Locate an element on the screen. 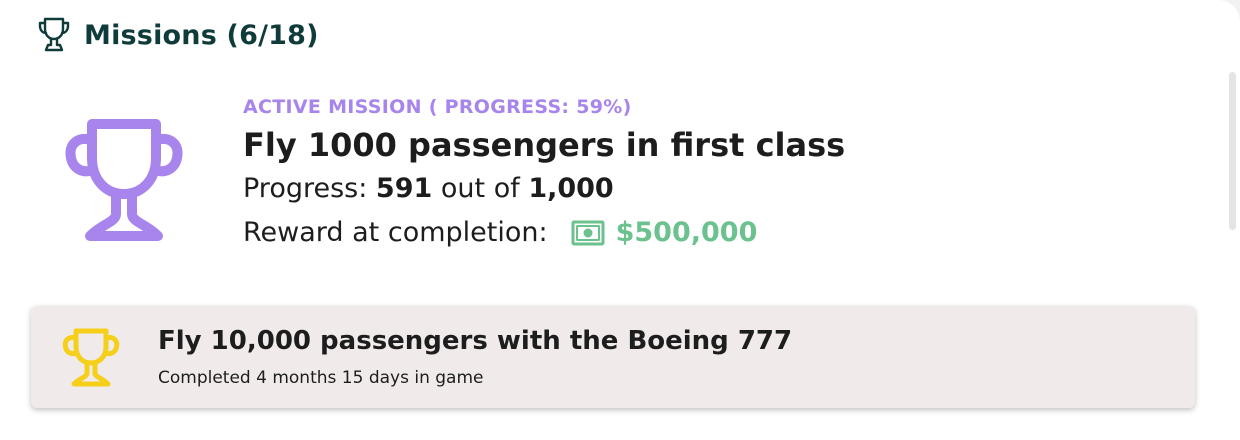 The width and height of the screenshot is (1240, 440). reward-line: Reward at completion: $500,000 is located at coordinates (544, 233).